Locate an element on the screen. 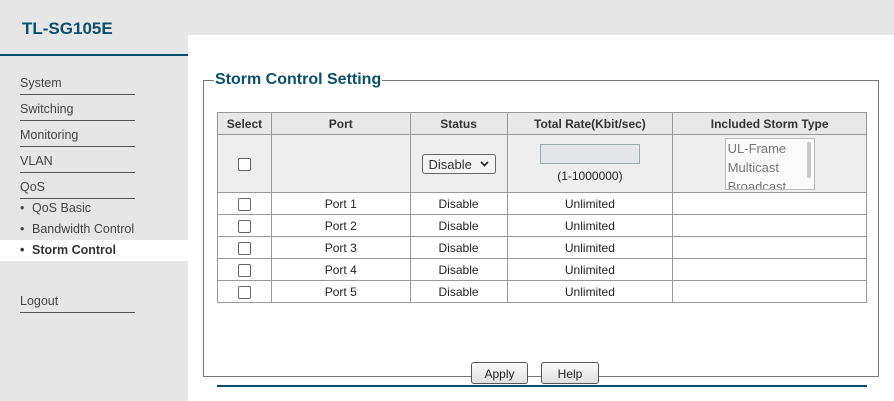 This screenshot has width=894, height=401. table-row: Port 3 Disable Unlimited is located at coordinates (542, 247).